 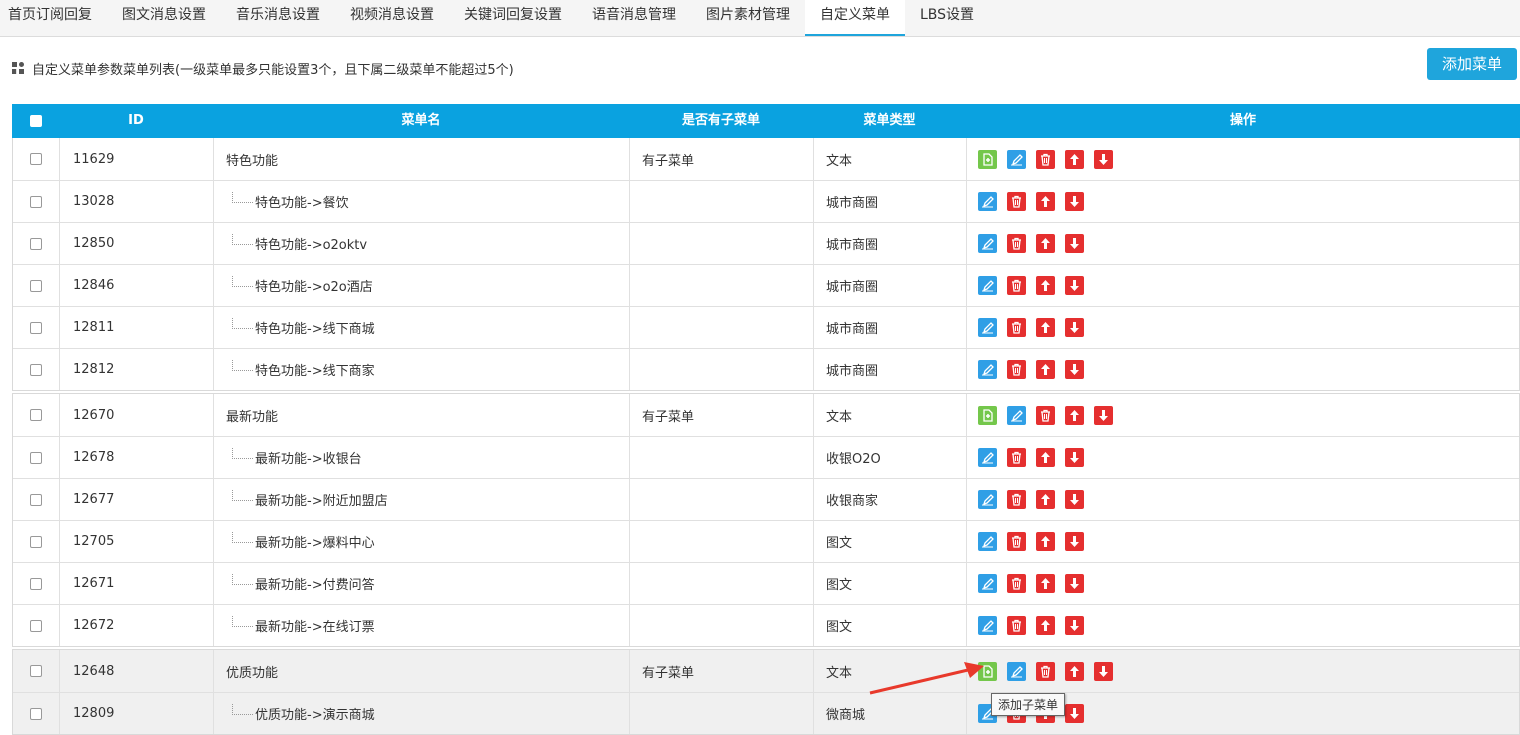 I want to click on tab-8: LBS设置, so click(x=947, y=18).